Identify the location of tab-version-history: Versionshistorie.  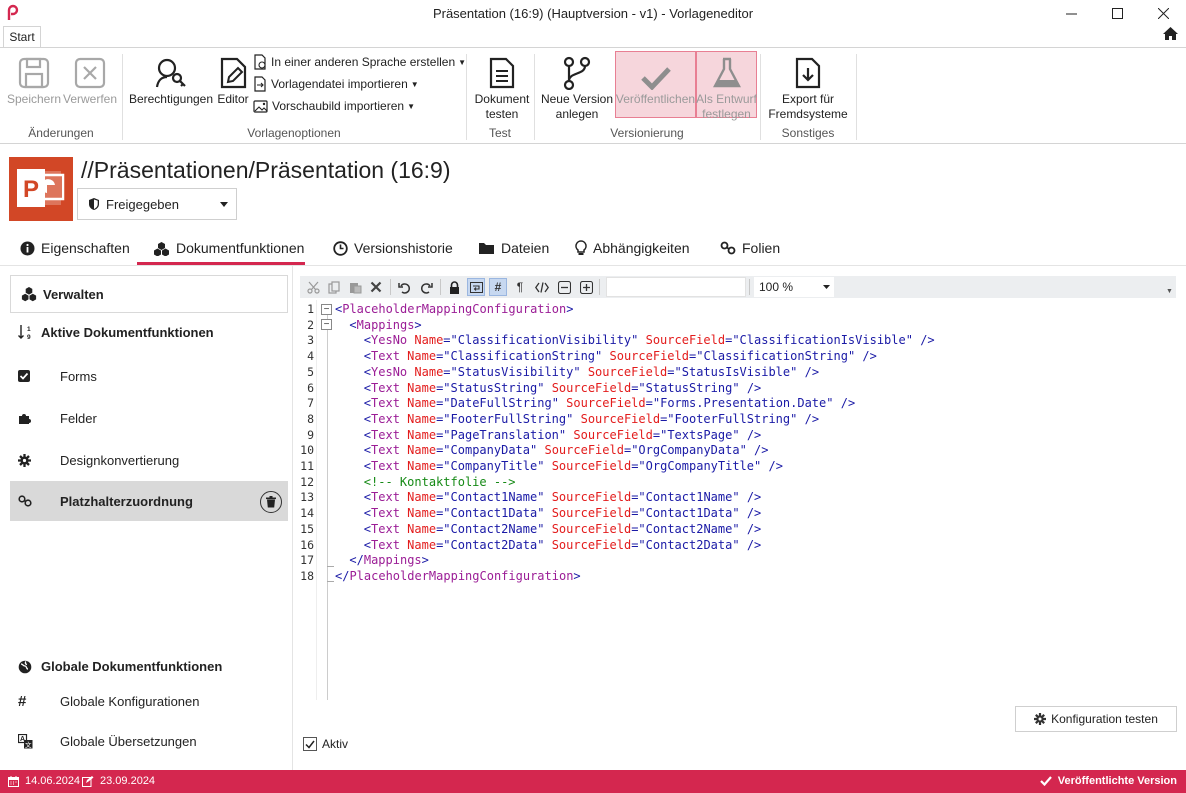
(393, 248).